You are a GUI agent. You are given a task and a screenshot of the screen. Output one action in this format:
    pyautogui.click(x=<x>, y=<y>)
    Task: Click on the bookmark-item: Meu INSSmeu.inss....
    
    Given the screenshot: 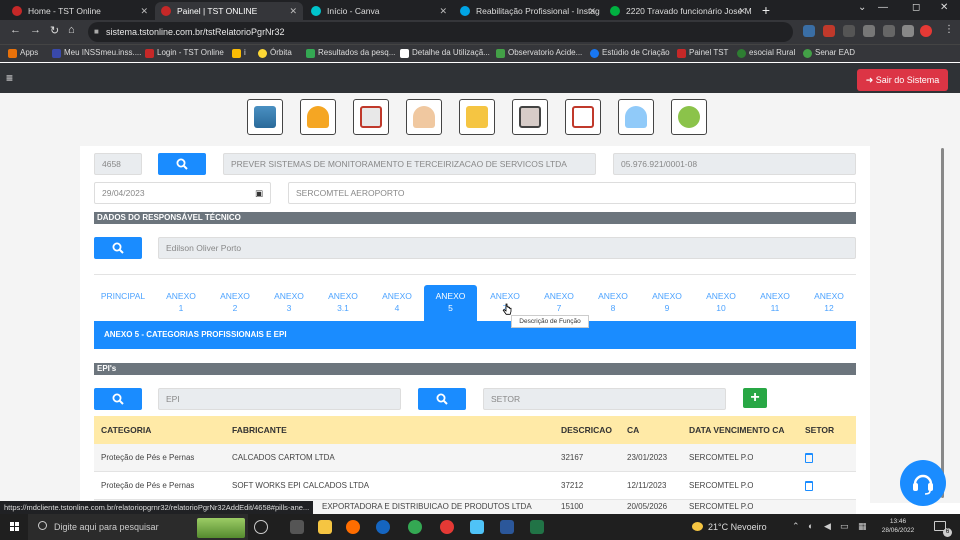 What is the action you would take?
    pyautogui.click(x=96, y=53)
    